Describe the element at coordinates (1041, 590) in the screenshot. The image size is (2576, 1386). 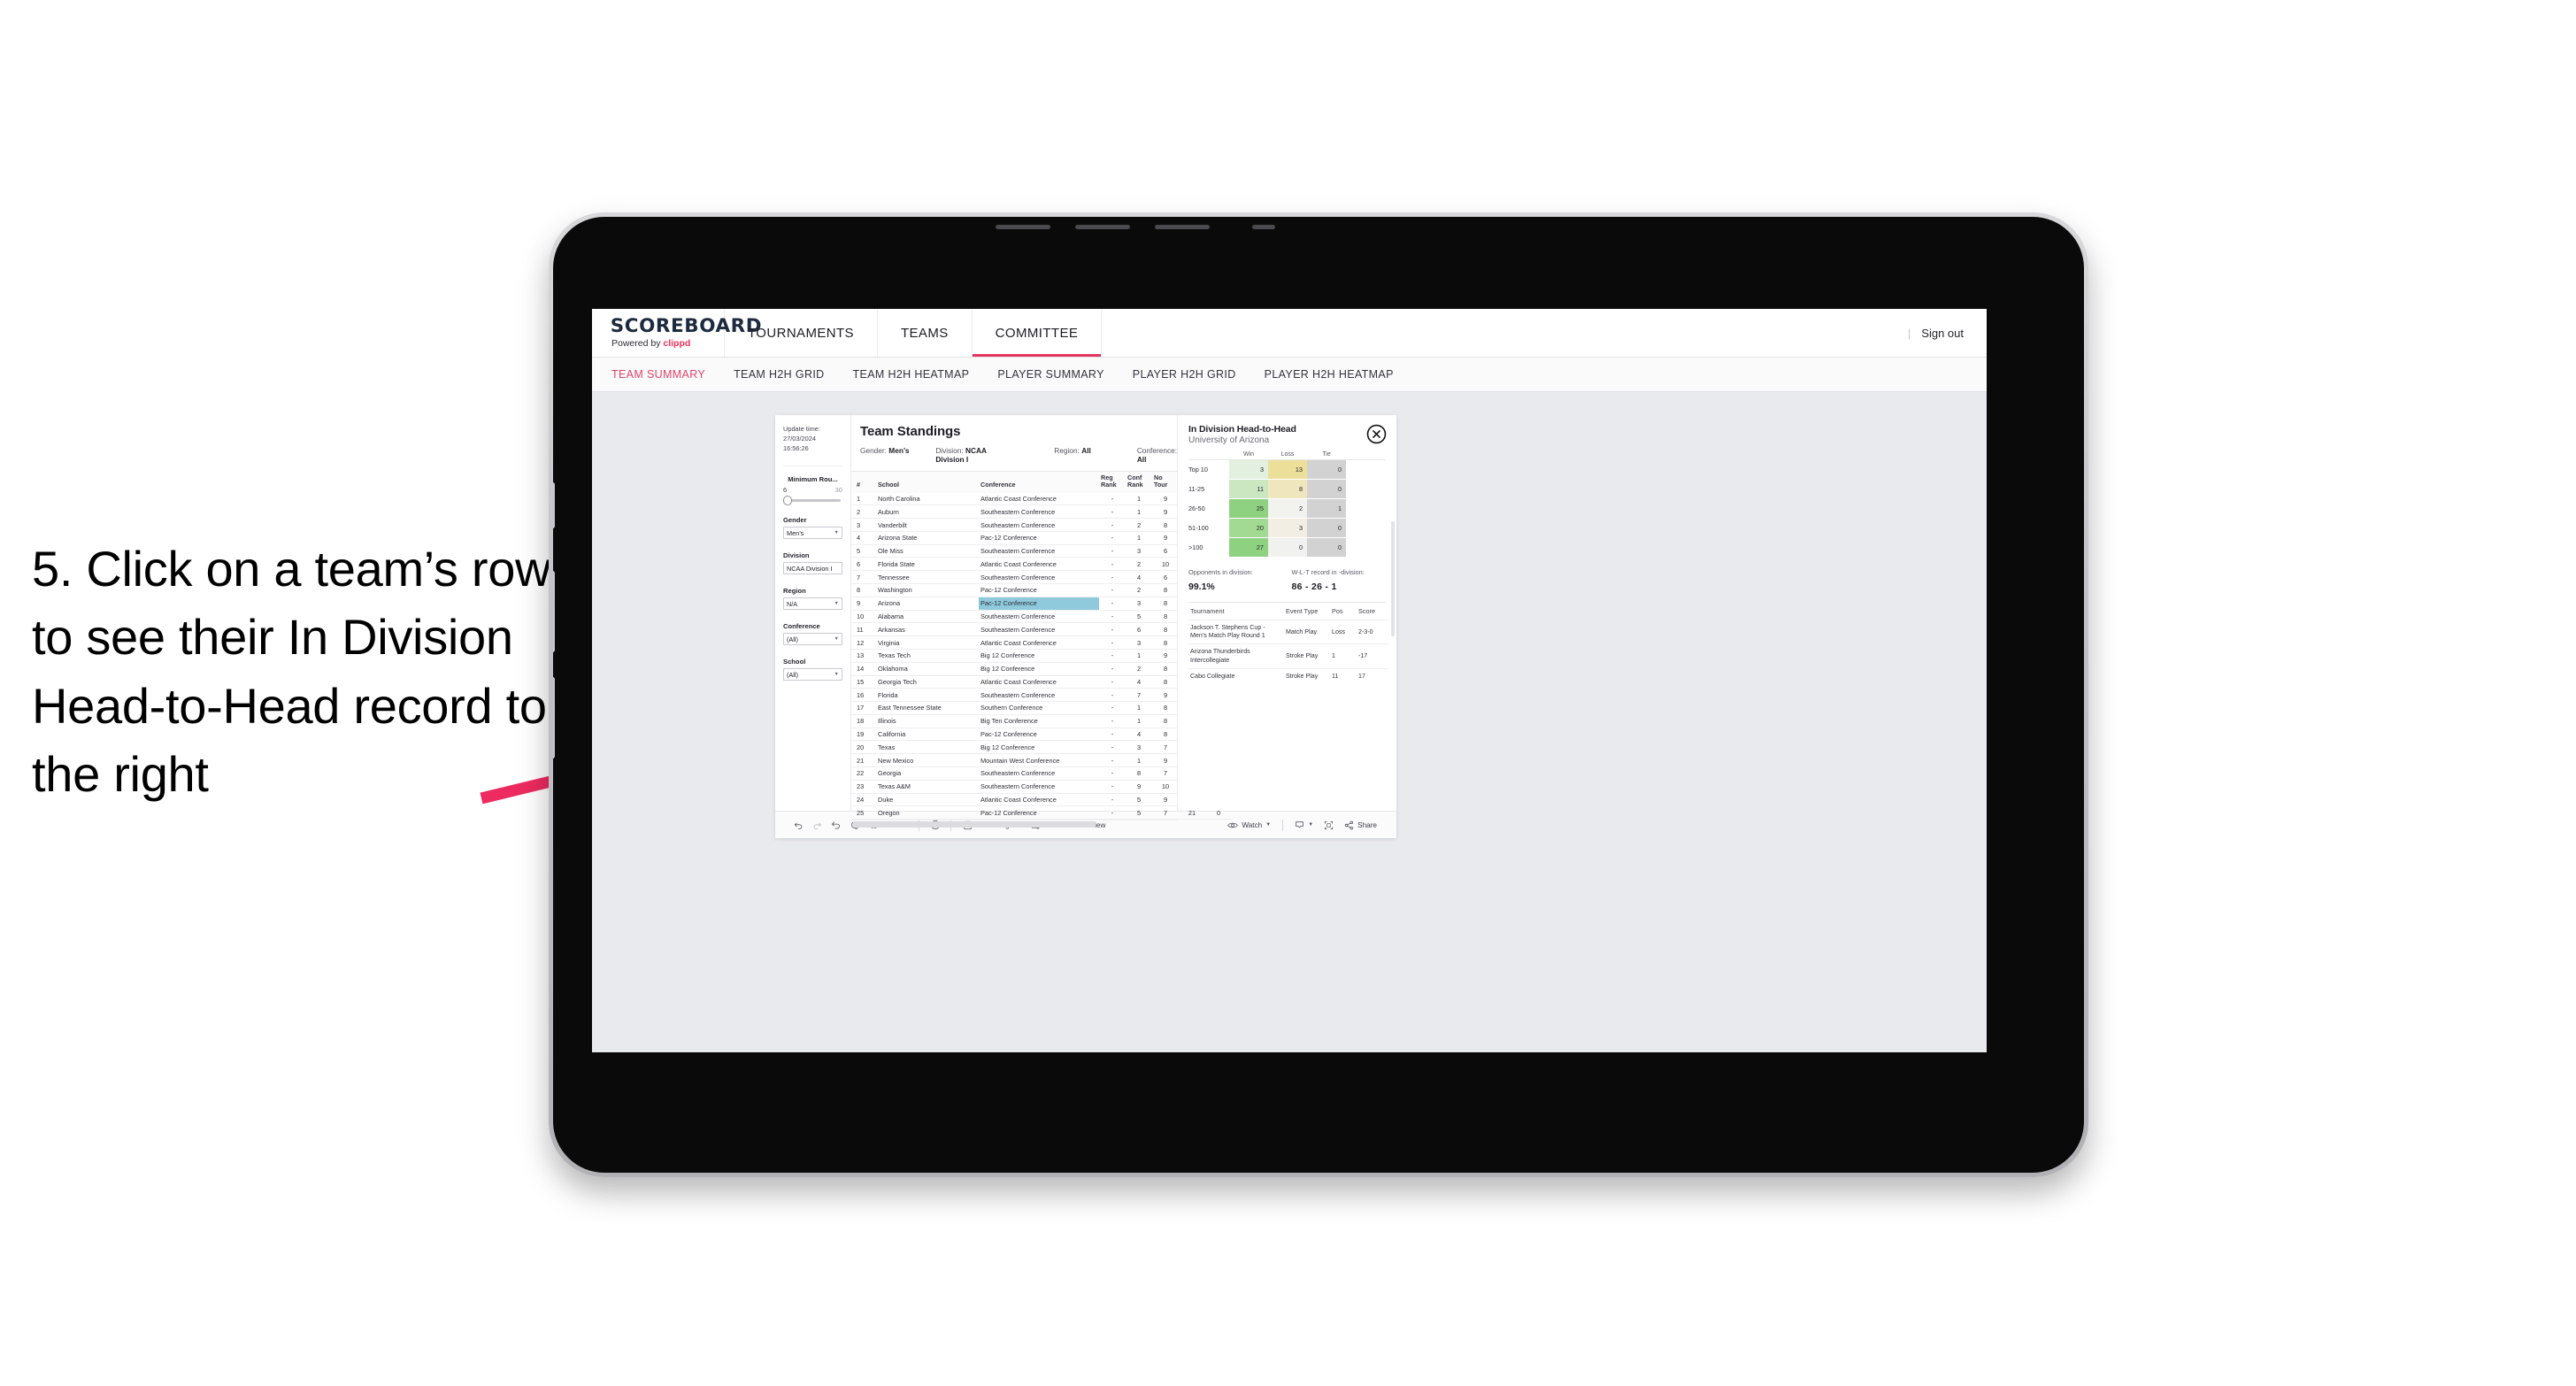
I see `table-row: 8WashingtonPac-12 Conference-28231` at that location.